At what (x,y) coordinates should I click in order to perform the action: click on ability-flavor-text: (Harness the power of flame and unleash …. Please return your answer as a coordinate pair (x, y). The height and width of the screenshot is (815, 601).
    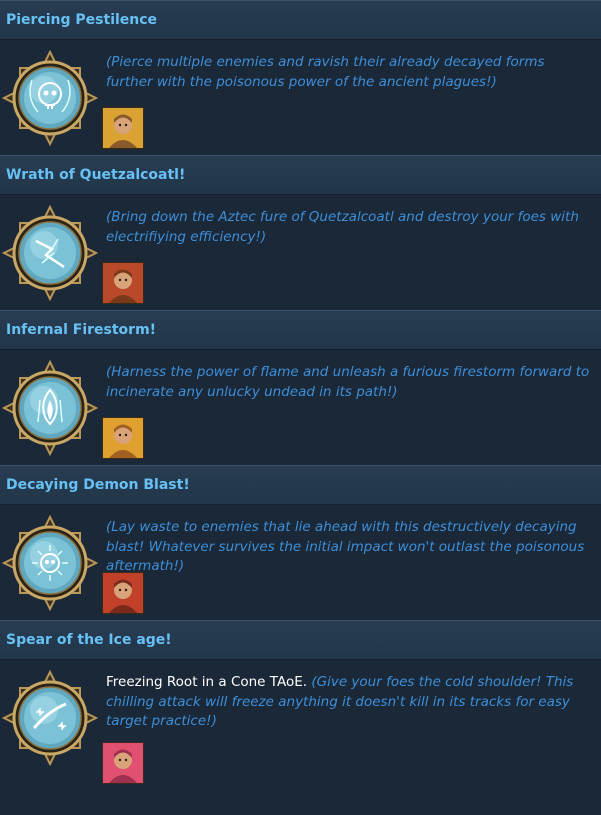
    Looking at the image, I should click on (348, 382).